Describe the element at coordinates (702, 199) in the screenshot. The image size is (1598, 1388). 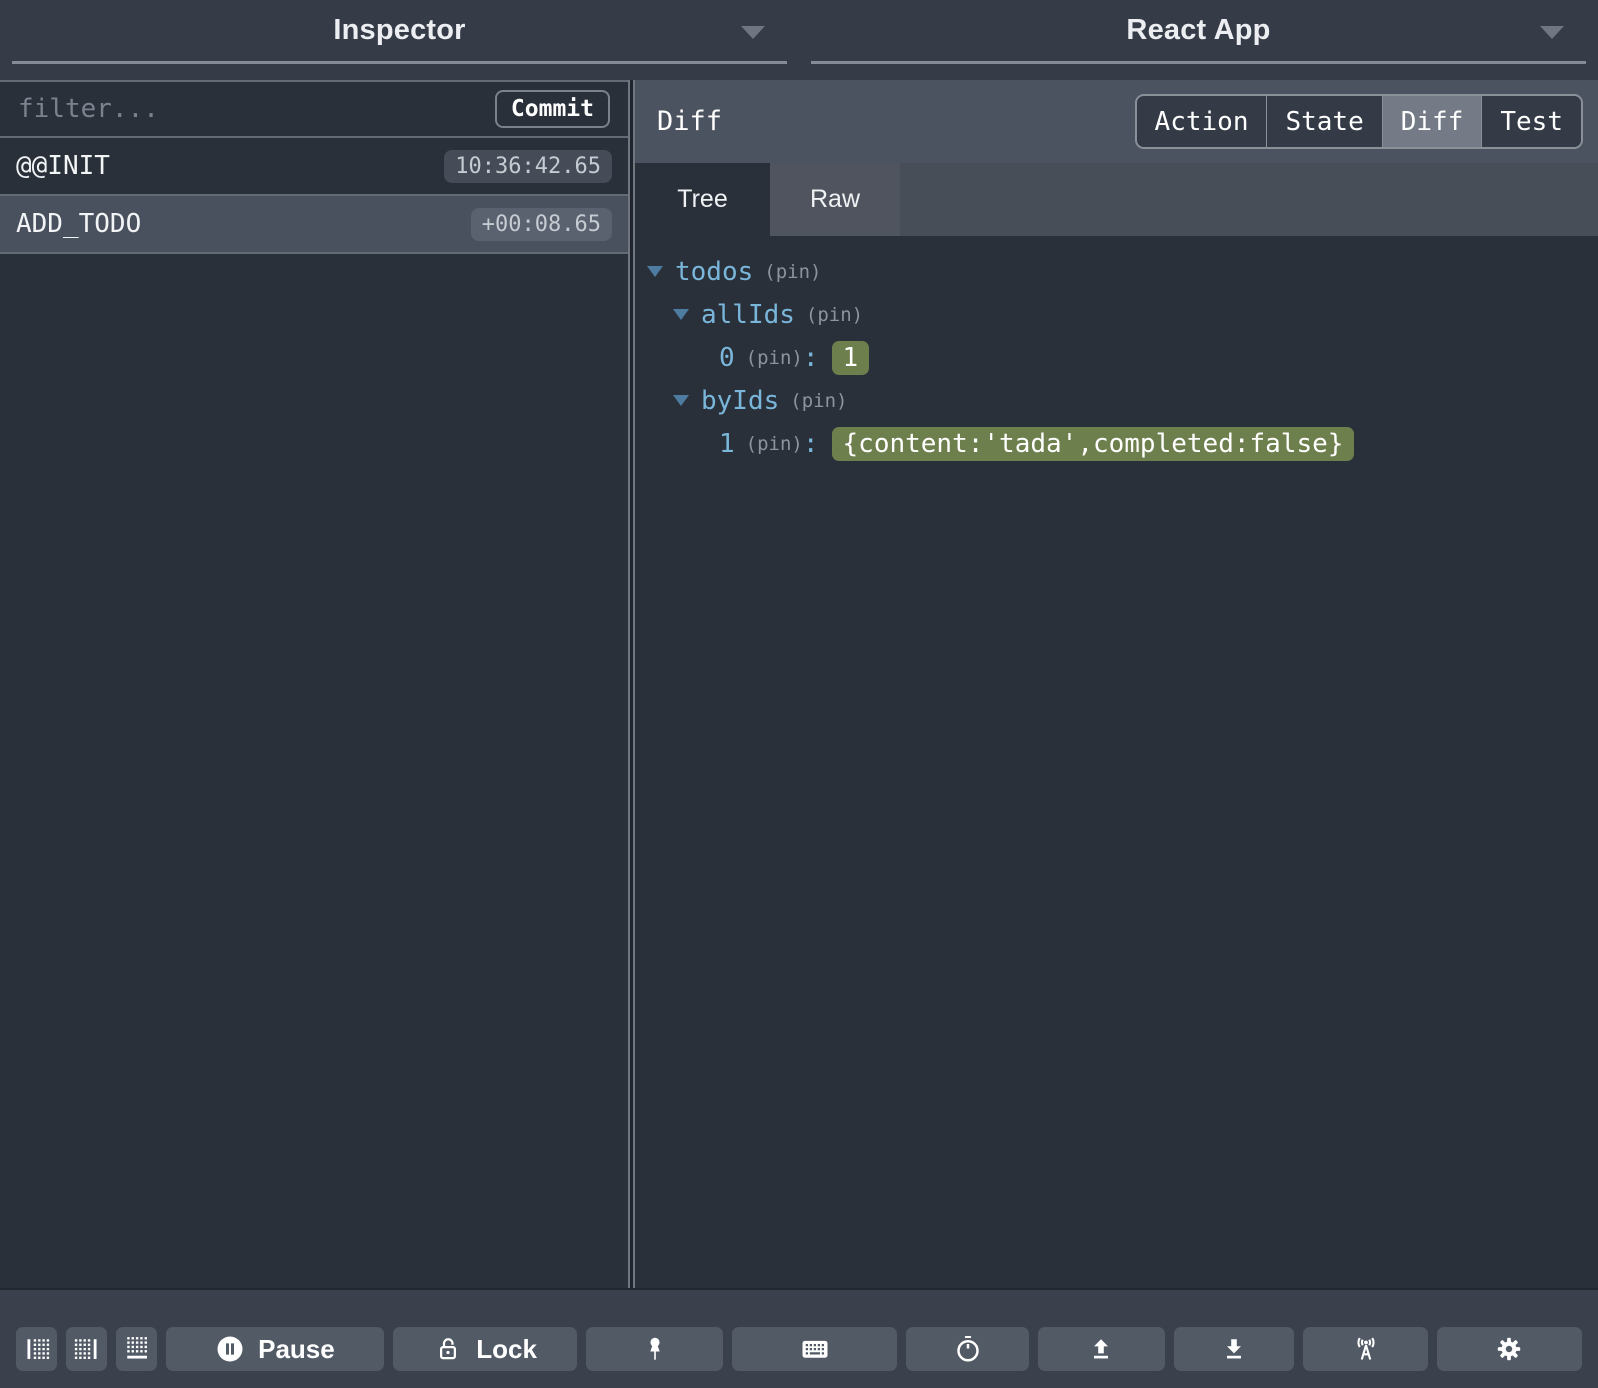
I see `subtab-tree: Tree` at that location.